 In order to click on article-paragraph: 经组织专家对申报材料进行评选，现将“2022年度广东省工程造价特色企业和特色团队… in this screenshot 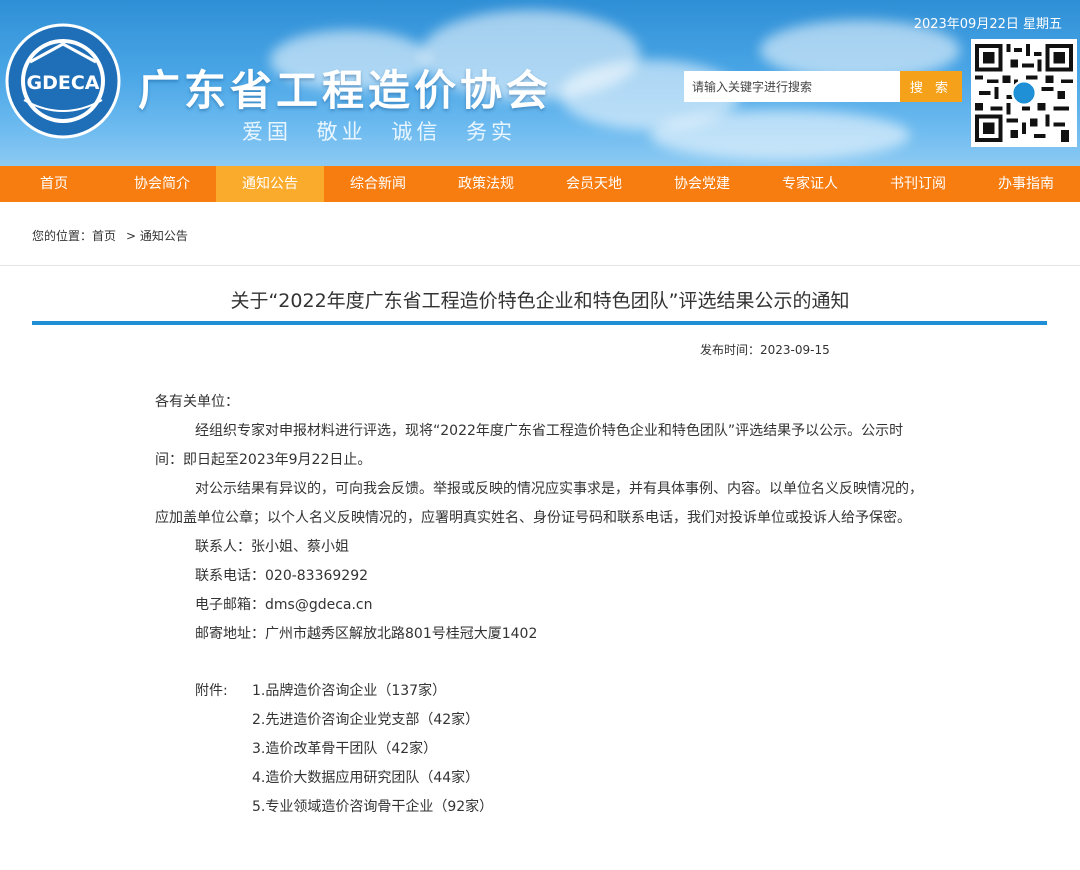, I will do `click(529, 445)`.